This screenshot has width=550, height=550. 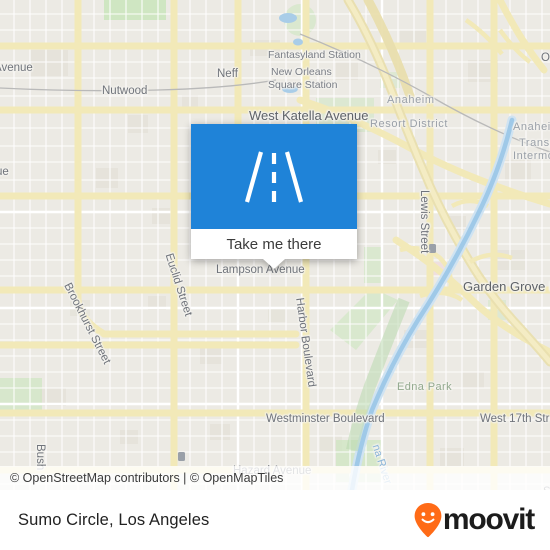 What do you see at coordinates (428, 520) in the screenshot?
I see `moovit-pin-smile-icon` at bounding box center [428, 520].